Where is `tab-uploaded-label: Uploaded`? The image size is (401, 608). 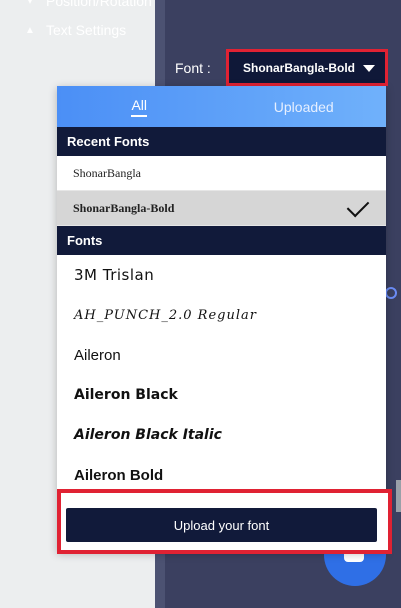
tab-uploaded-label: Uploaded is located at coordinates (303, 106).